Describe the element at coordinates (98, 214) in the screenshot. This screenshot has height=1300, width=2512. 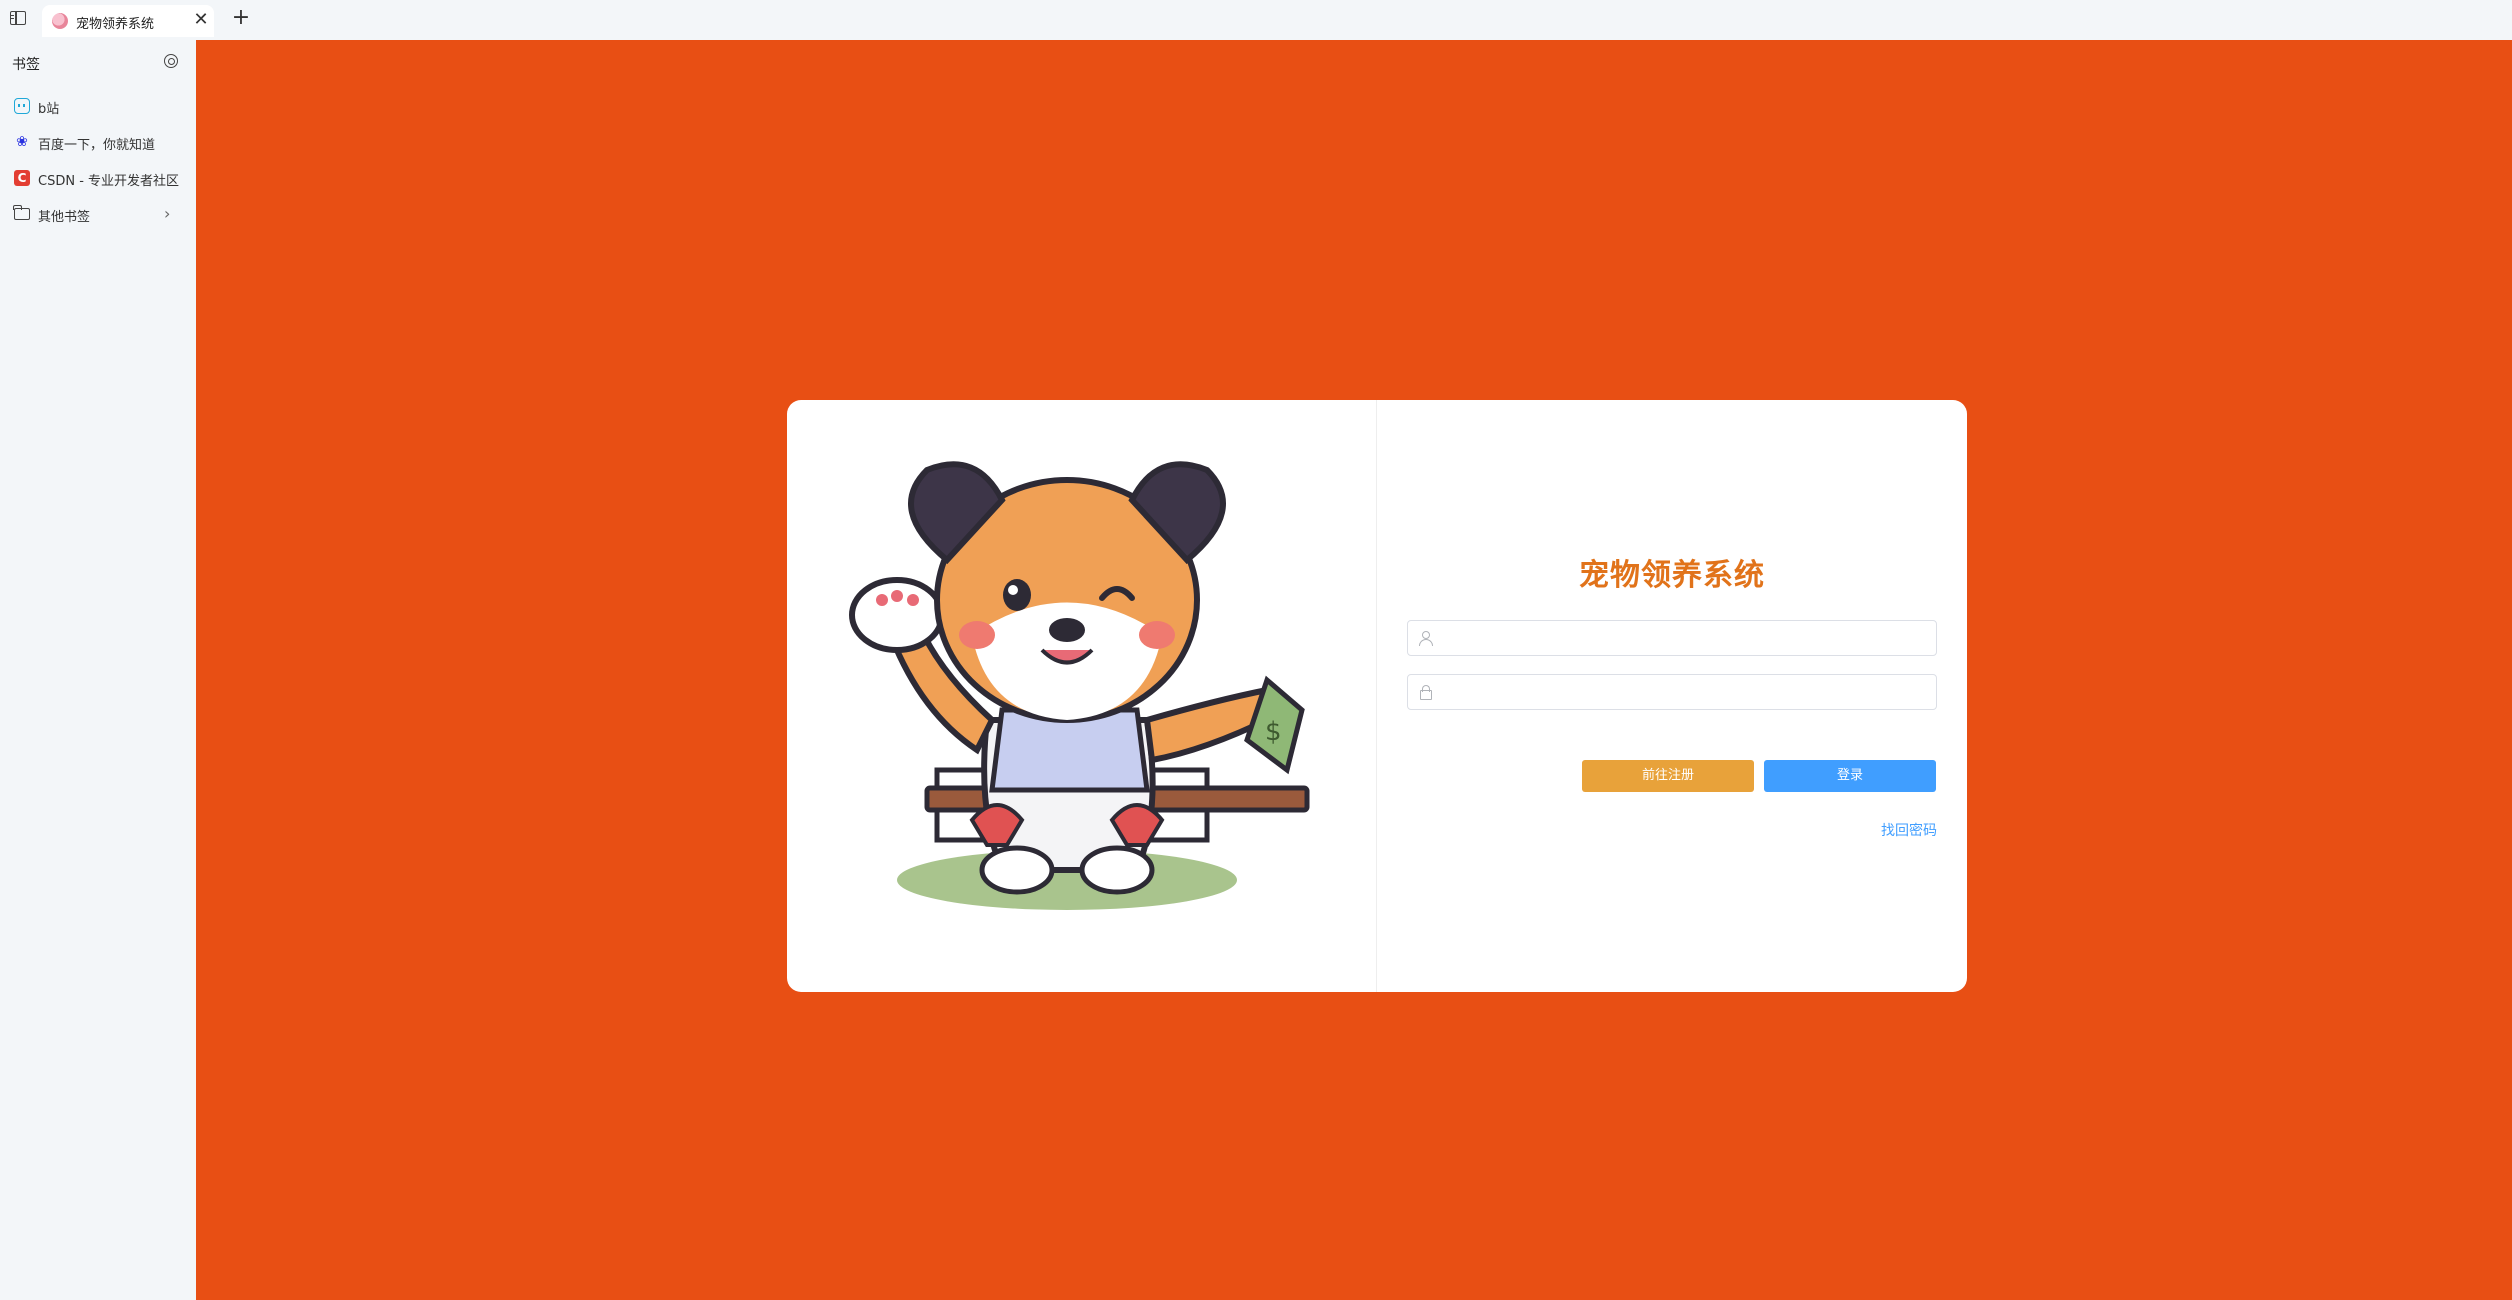
I see `bookmark-folder-other: 其他书签 ›` at that location.